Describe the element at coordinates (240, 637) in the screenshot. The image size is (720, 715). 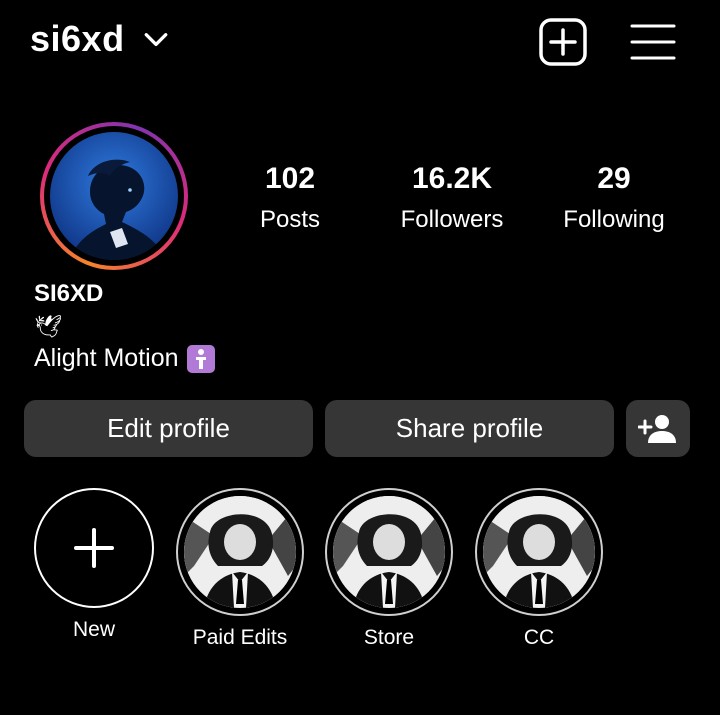
I see `highlight-label: Paid Edits` at that location.